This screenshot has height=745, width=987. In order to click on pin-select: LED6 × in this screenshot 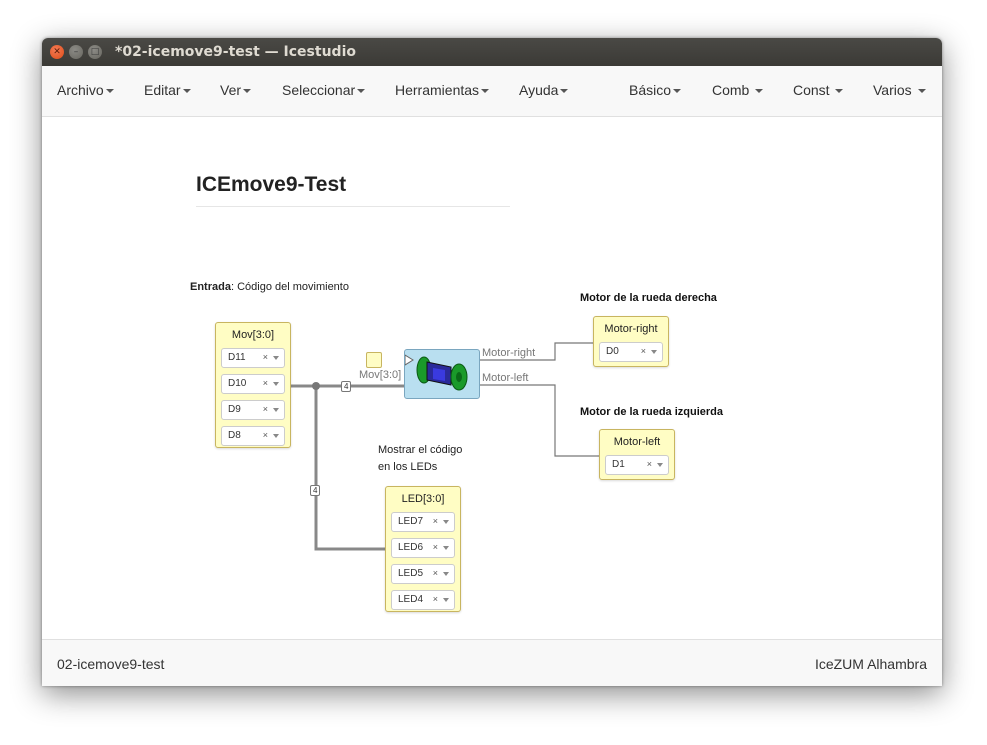, I will do `click(423, 548)`.